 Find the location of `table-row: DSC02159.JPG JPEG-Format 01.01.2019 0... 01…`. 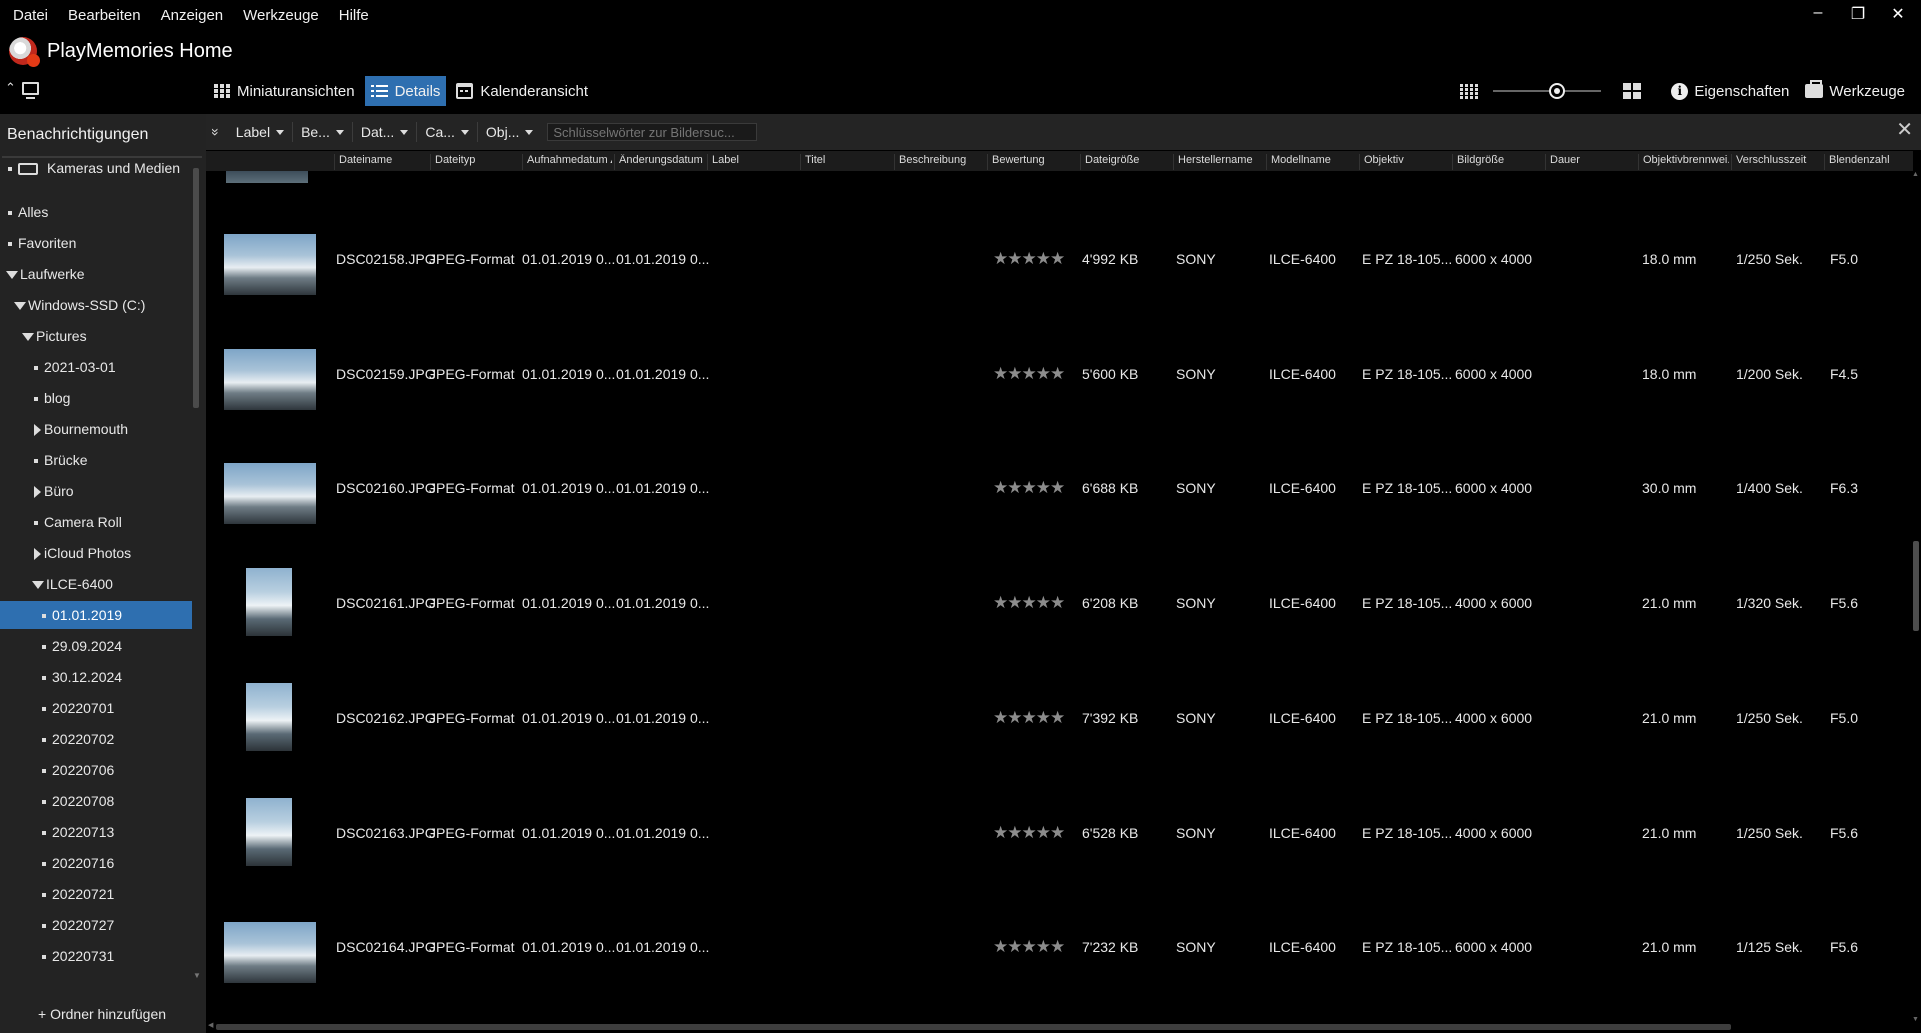

table-row: DSC02159.JPG JPEG-Format 01.01.2019 0... 01… is located at coordinates (1059, 377).